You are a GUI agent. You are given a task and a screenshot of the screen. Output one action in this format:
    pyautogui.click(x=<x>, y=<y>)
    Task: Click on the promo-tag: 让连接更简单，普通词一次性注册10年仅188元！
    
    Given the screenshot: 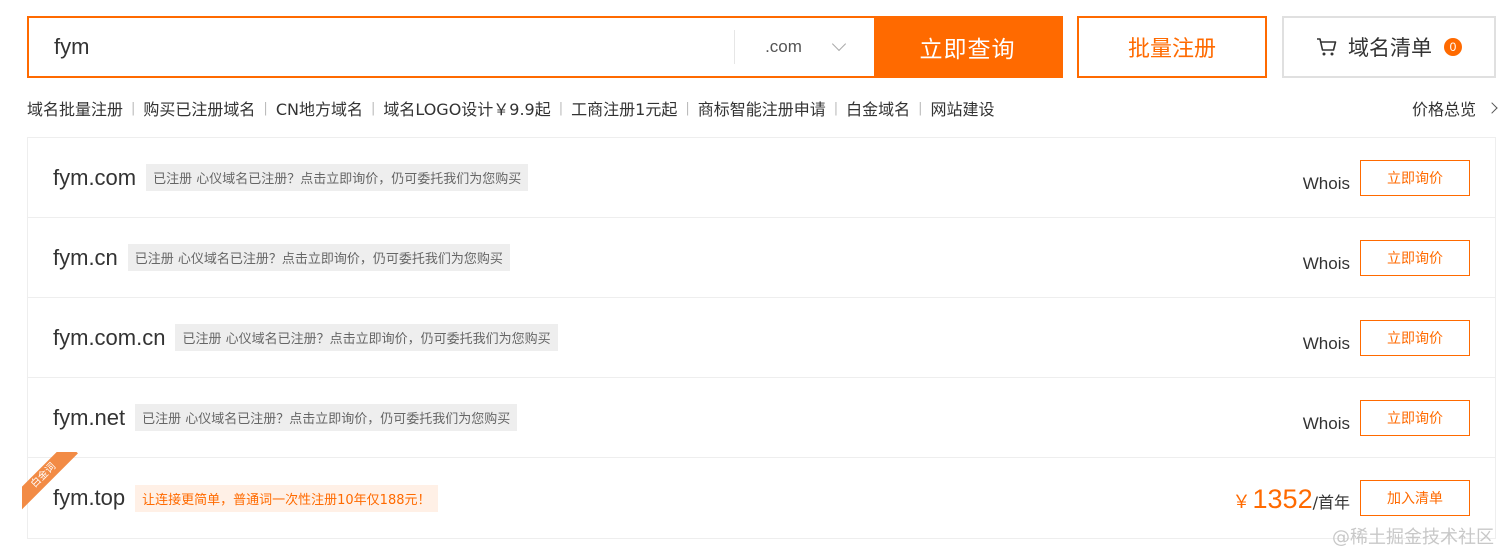 What is the action you would take?
    pyautogui.click(x=286, y=498)
    